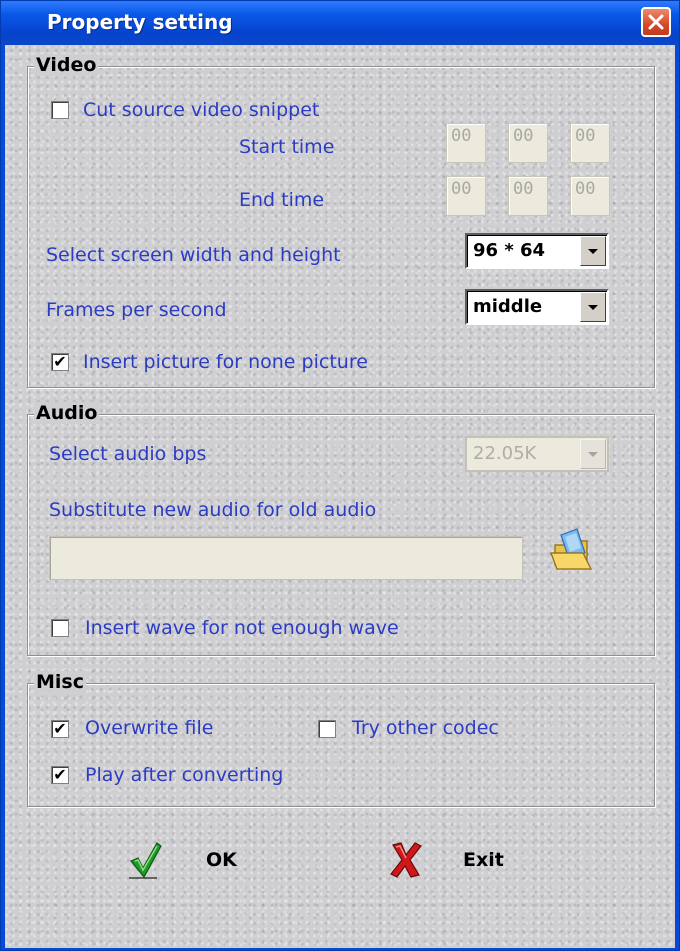 The image size is (680, 951). What do you see at coordinates (145, 860) in the screenshot?
I see `green-check-icon` at bounding box center [145, 860].